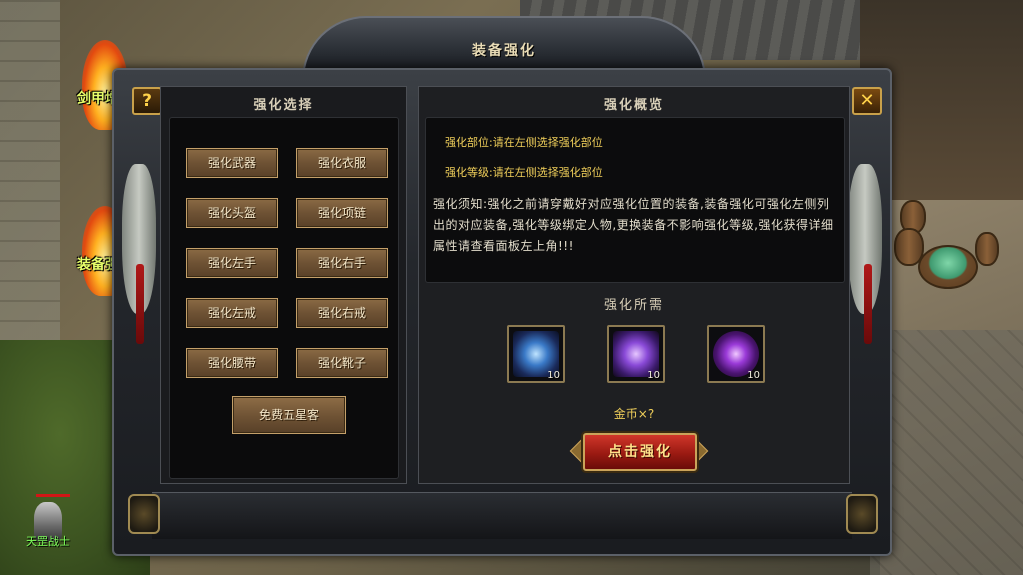 The width and height of the screenshot is (1023, 575). I want to click on character-name: 天罡战士, so click(48, 541).